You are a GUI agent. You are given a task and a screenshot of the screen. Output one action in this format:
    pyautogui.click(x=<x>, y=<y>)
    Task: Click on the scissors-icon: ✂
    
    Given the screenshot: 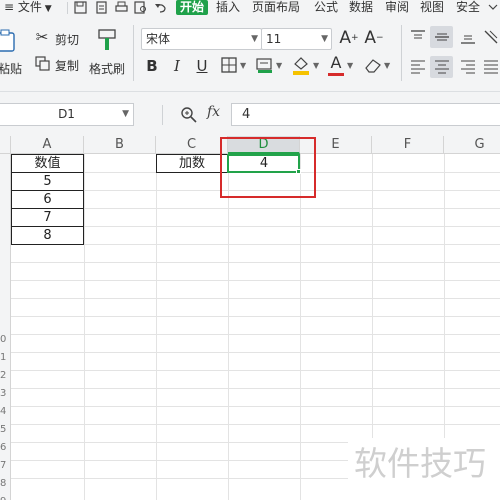 What is the action you would take?
    pyautogui.click(x=42, y=37)
    